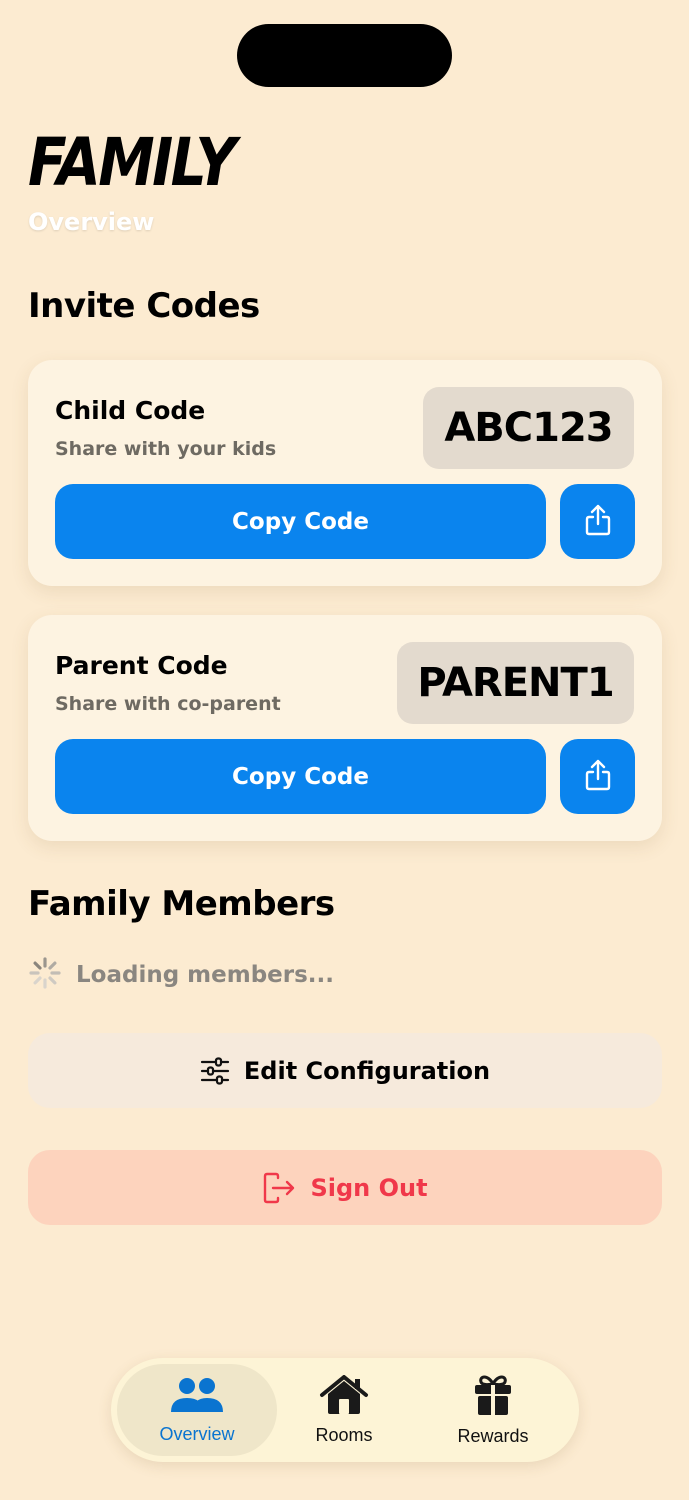  Describe the element at coordinates (344, 1396) in the screenshot. I see `house-icon` at that location.